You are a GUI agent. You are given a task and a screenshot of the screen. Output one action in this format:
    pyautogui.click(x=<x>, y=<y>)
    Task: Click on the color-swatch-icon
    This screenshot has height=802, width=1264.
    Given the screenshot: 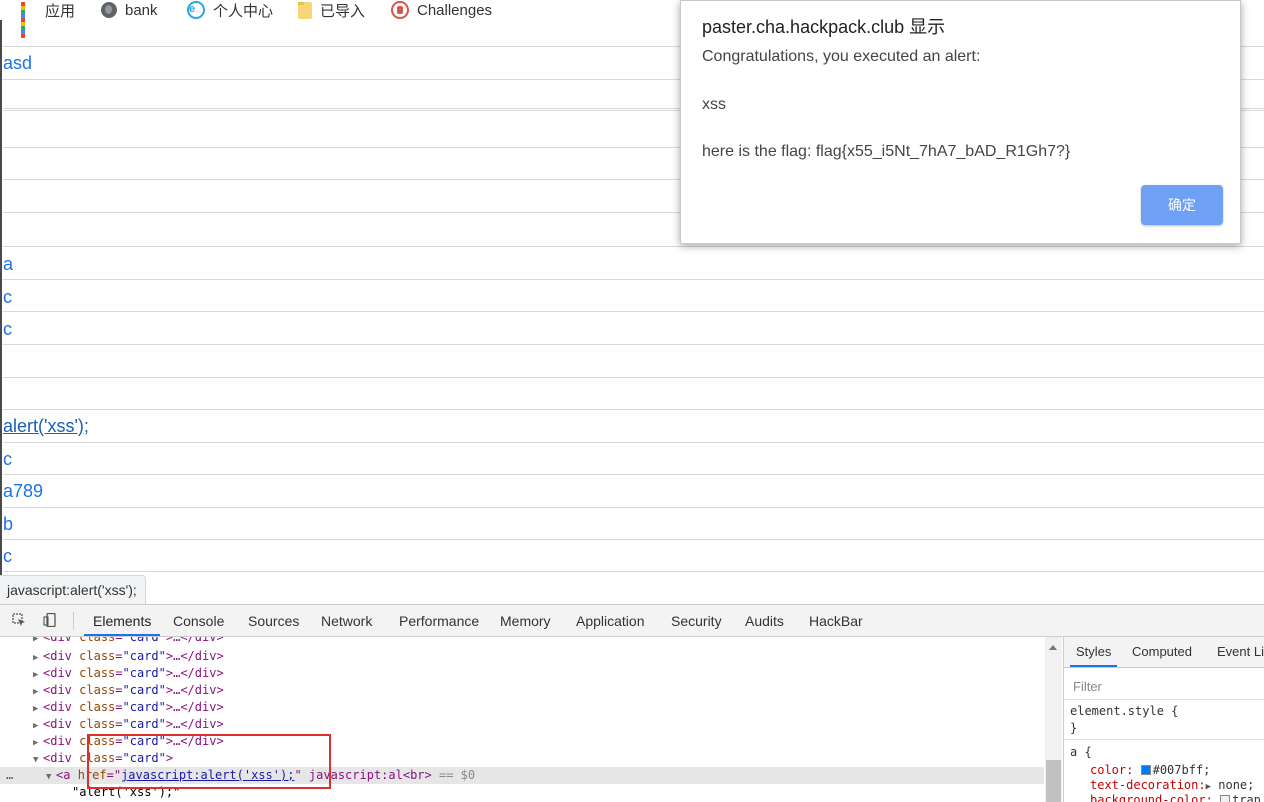 What is the action you would take?
    pyautogui.click(x=1145, y=770)
    